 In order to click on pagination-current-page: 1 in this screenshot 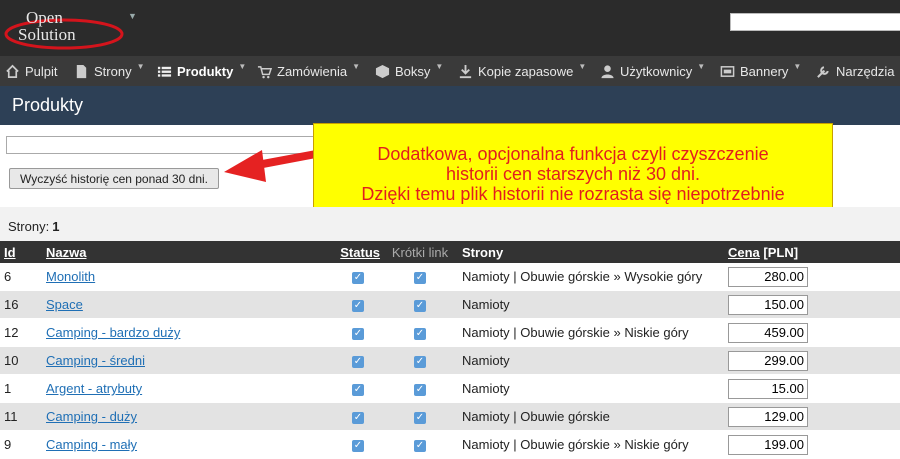, I will do `click(55, 226)`.